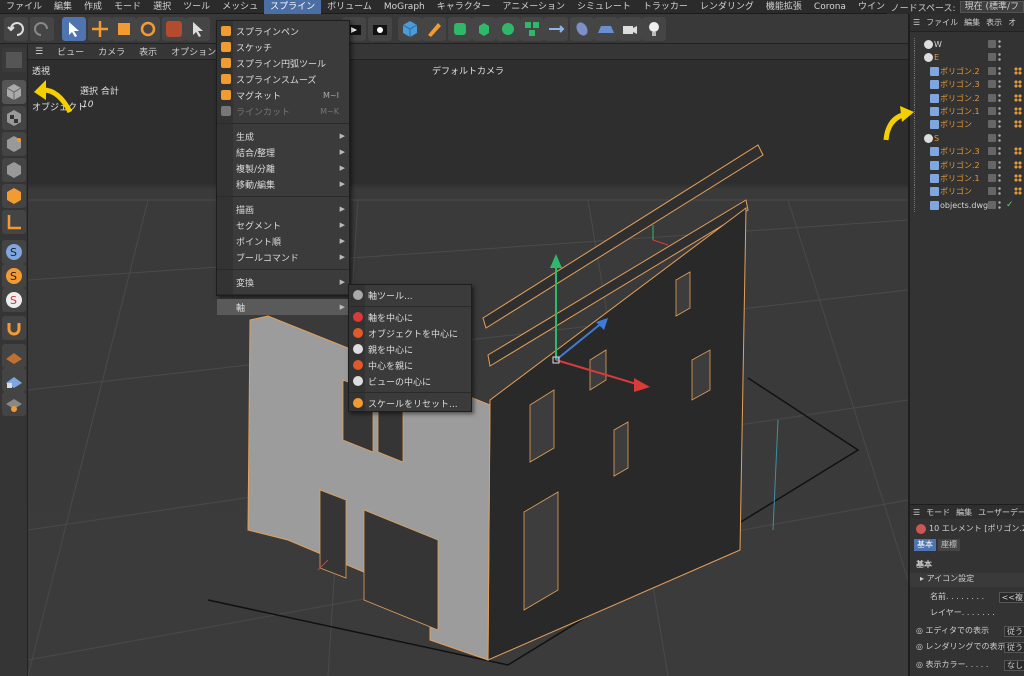 The image size is (1024, 676). Describe the element at coordinates (283, 31) in the screenshot. I see `spline-menu-item-0: スプラインペン` at that location.